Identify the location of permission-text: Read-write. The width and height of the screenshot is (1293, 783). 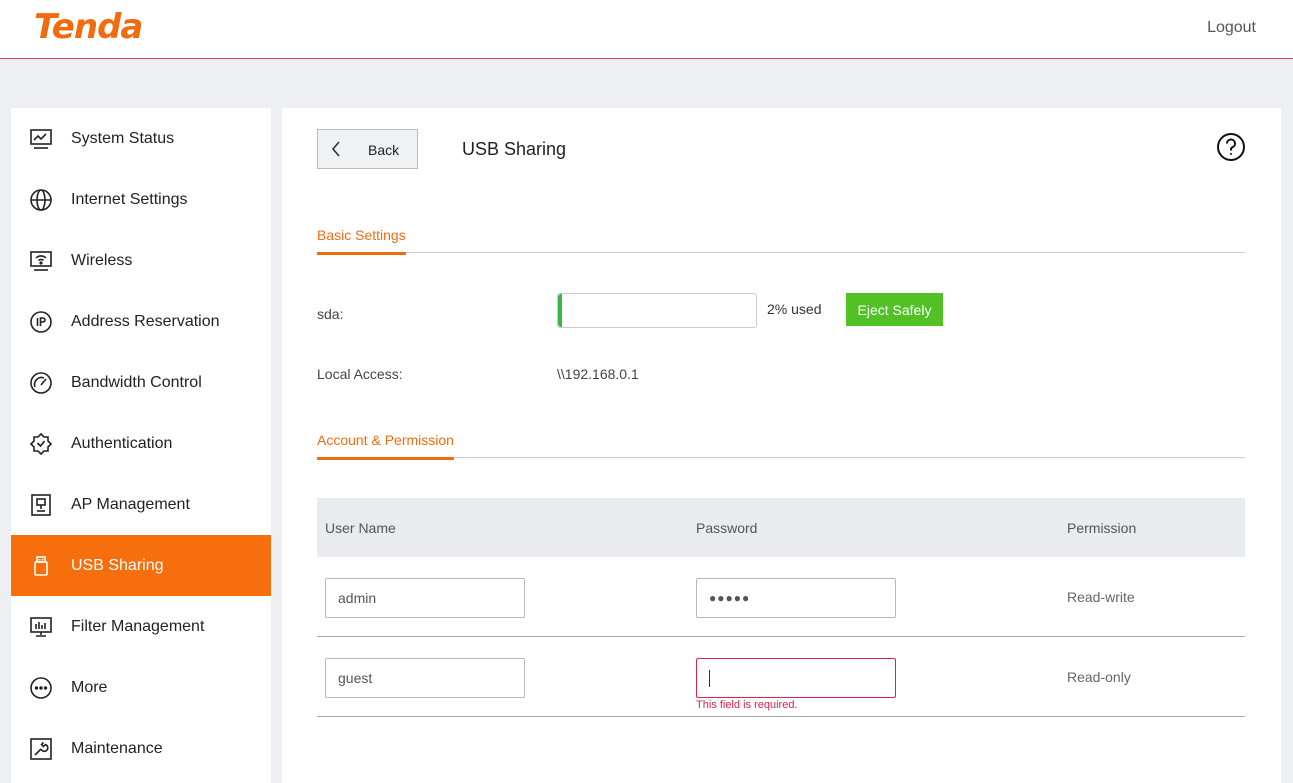
(1101, 597).